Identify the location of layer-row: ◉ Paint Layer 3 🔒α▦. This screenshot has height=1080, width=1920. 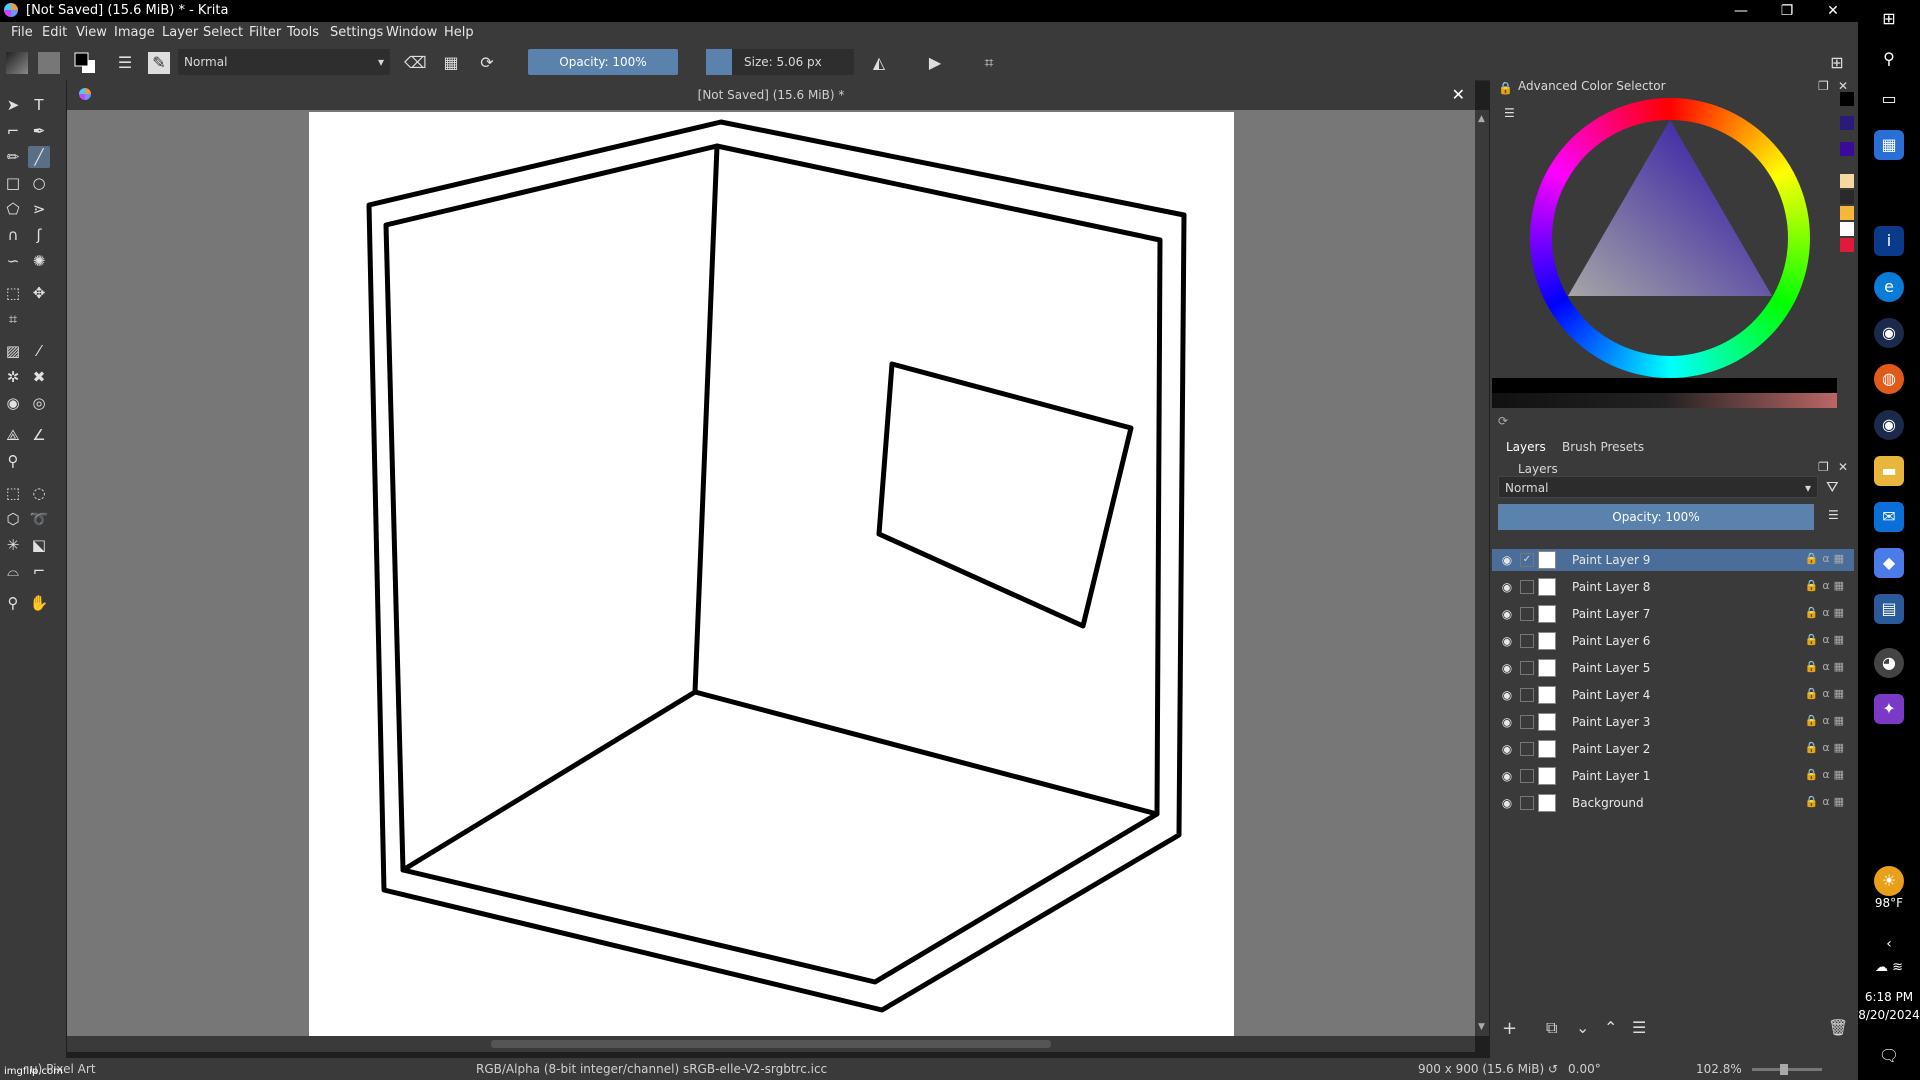
(1673, 722).